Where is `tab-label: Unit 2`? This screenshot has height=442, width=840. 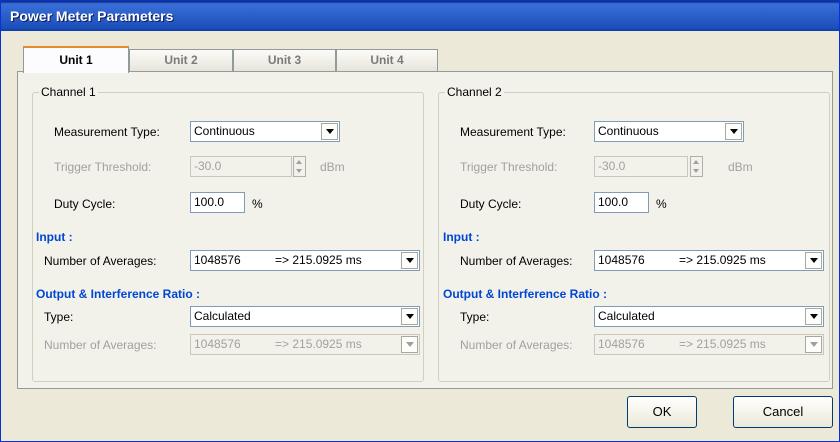 tab-label: Unit 2 is located at coordinates (181, 60).